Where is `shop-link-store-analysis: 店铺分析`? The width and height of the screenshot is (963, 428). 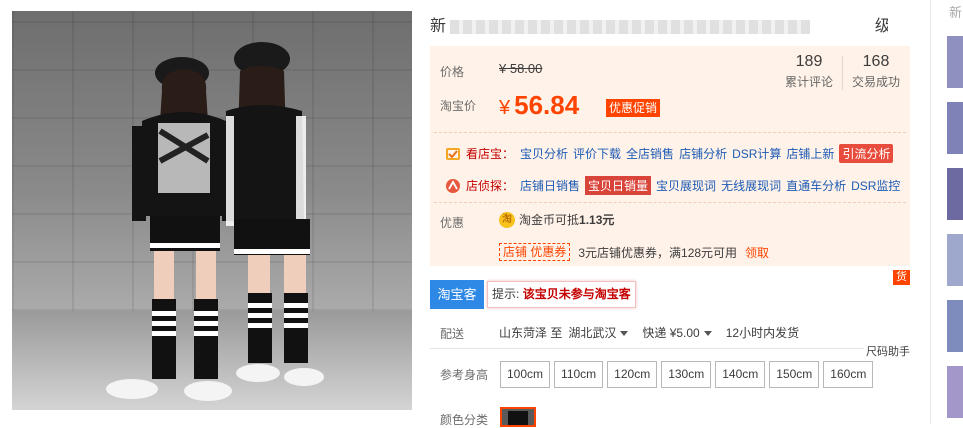
shop-link-store-analysis: 店铺分析 is located at coordinates (703, 153).